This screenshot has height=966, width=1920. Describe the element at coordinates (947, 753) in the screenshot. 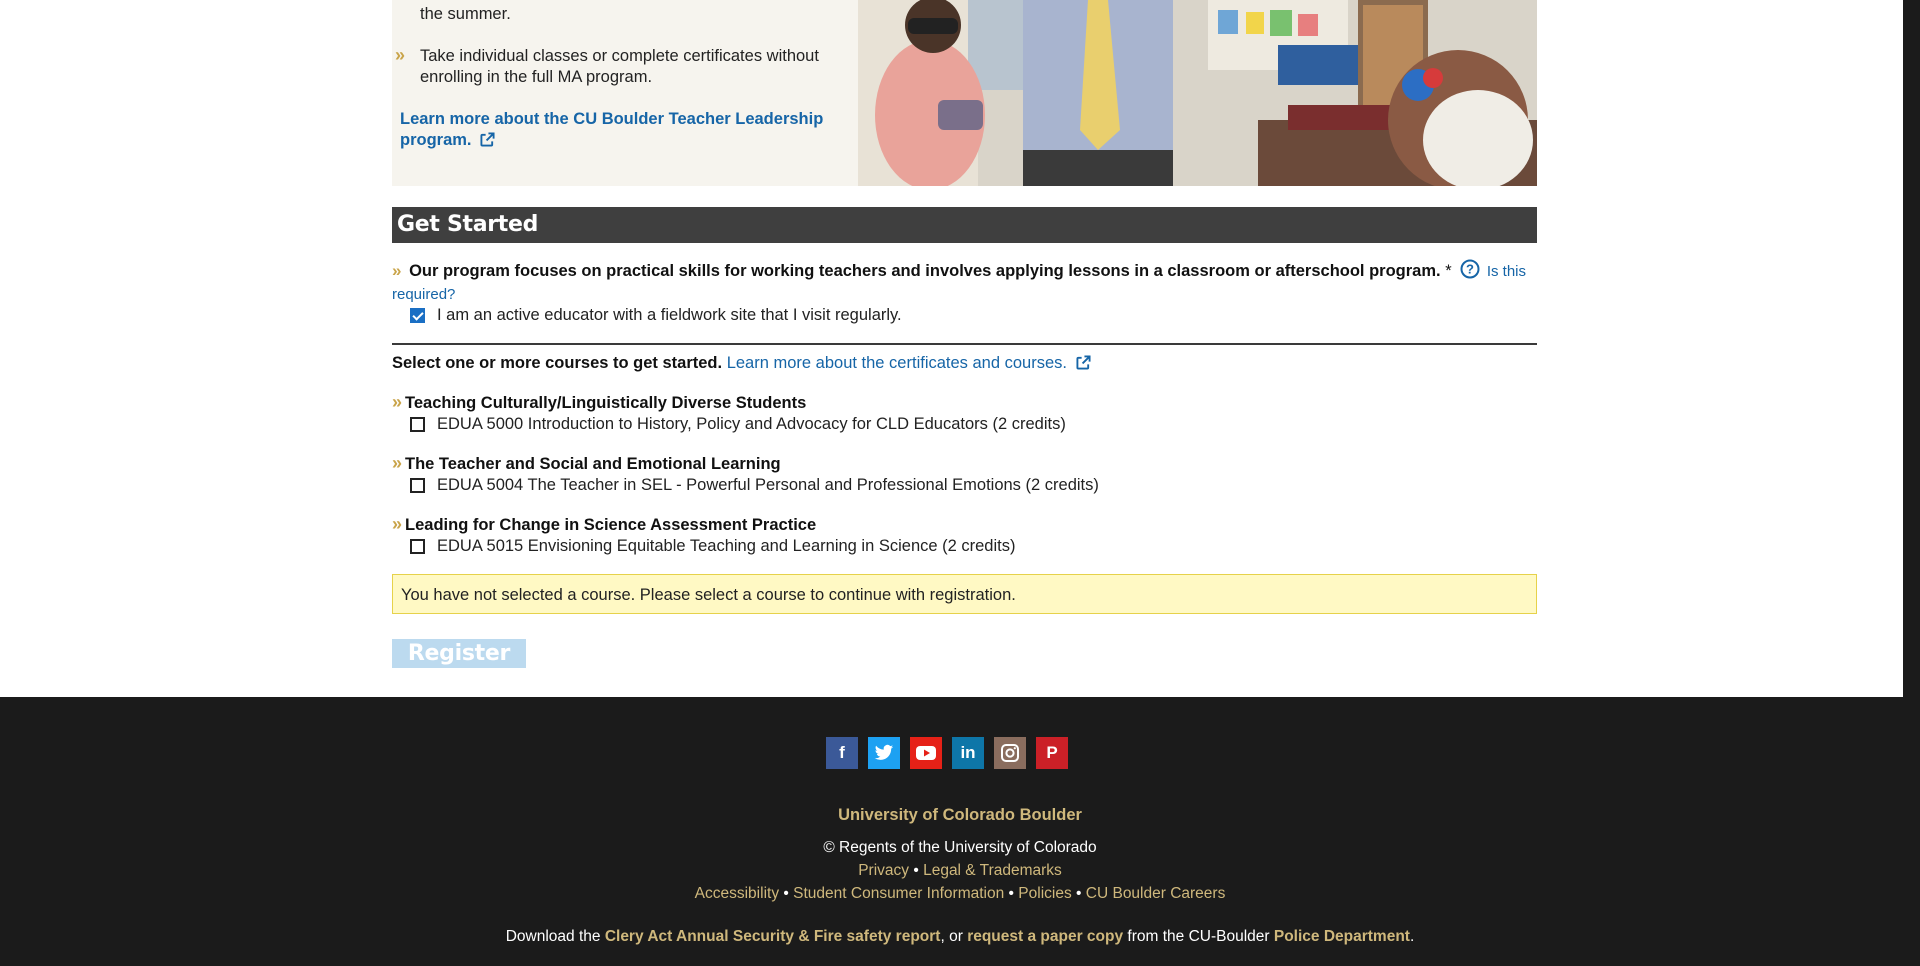

I see `social-links: f in P` at that location.